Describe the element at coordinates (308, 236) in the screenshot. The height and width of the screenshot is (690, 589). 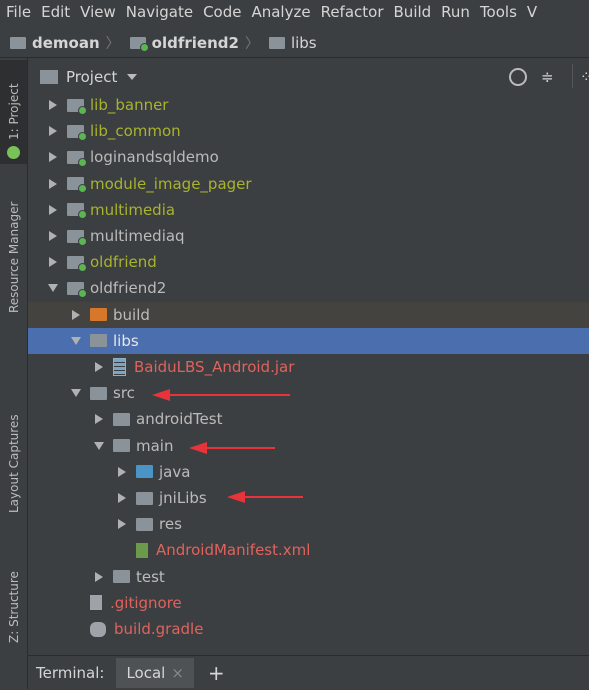
I see `tree-row: multimediaq` at that location.